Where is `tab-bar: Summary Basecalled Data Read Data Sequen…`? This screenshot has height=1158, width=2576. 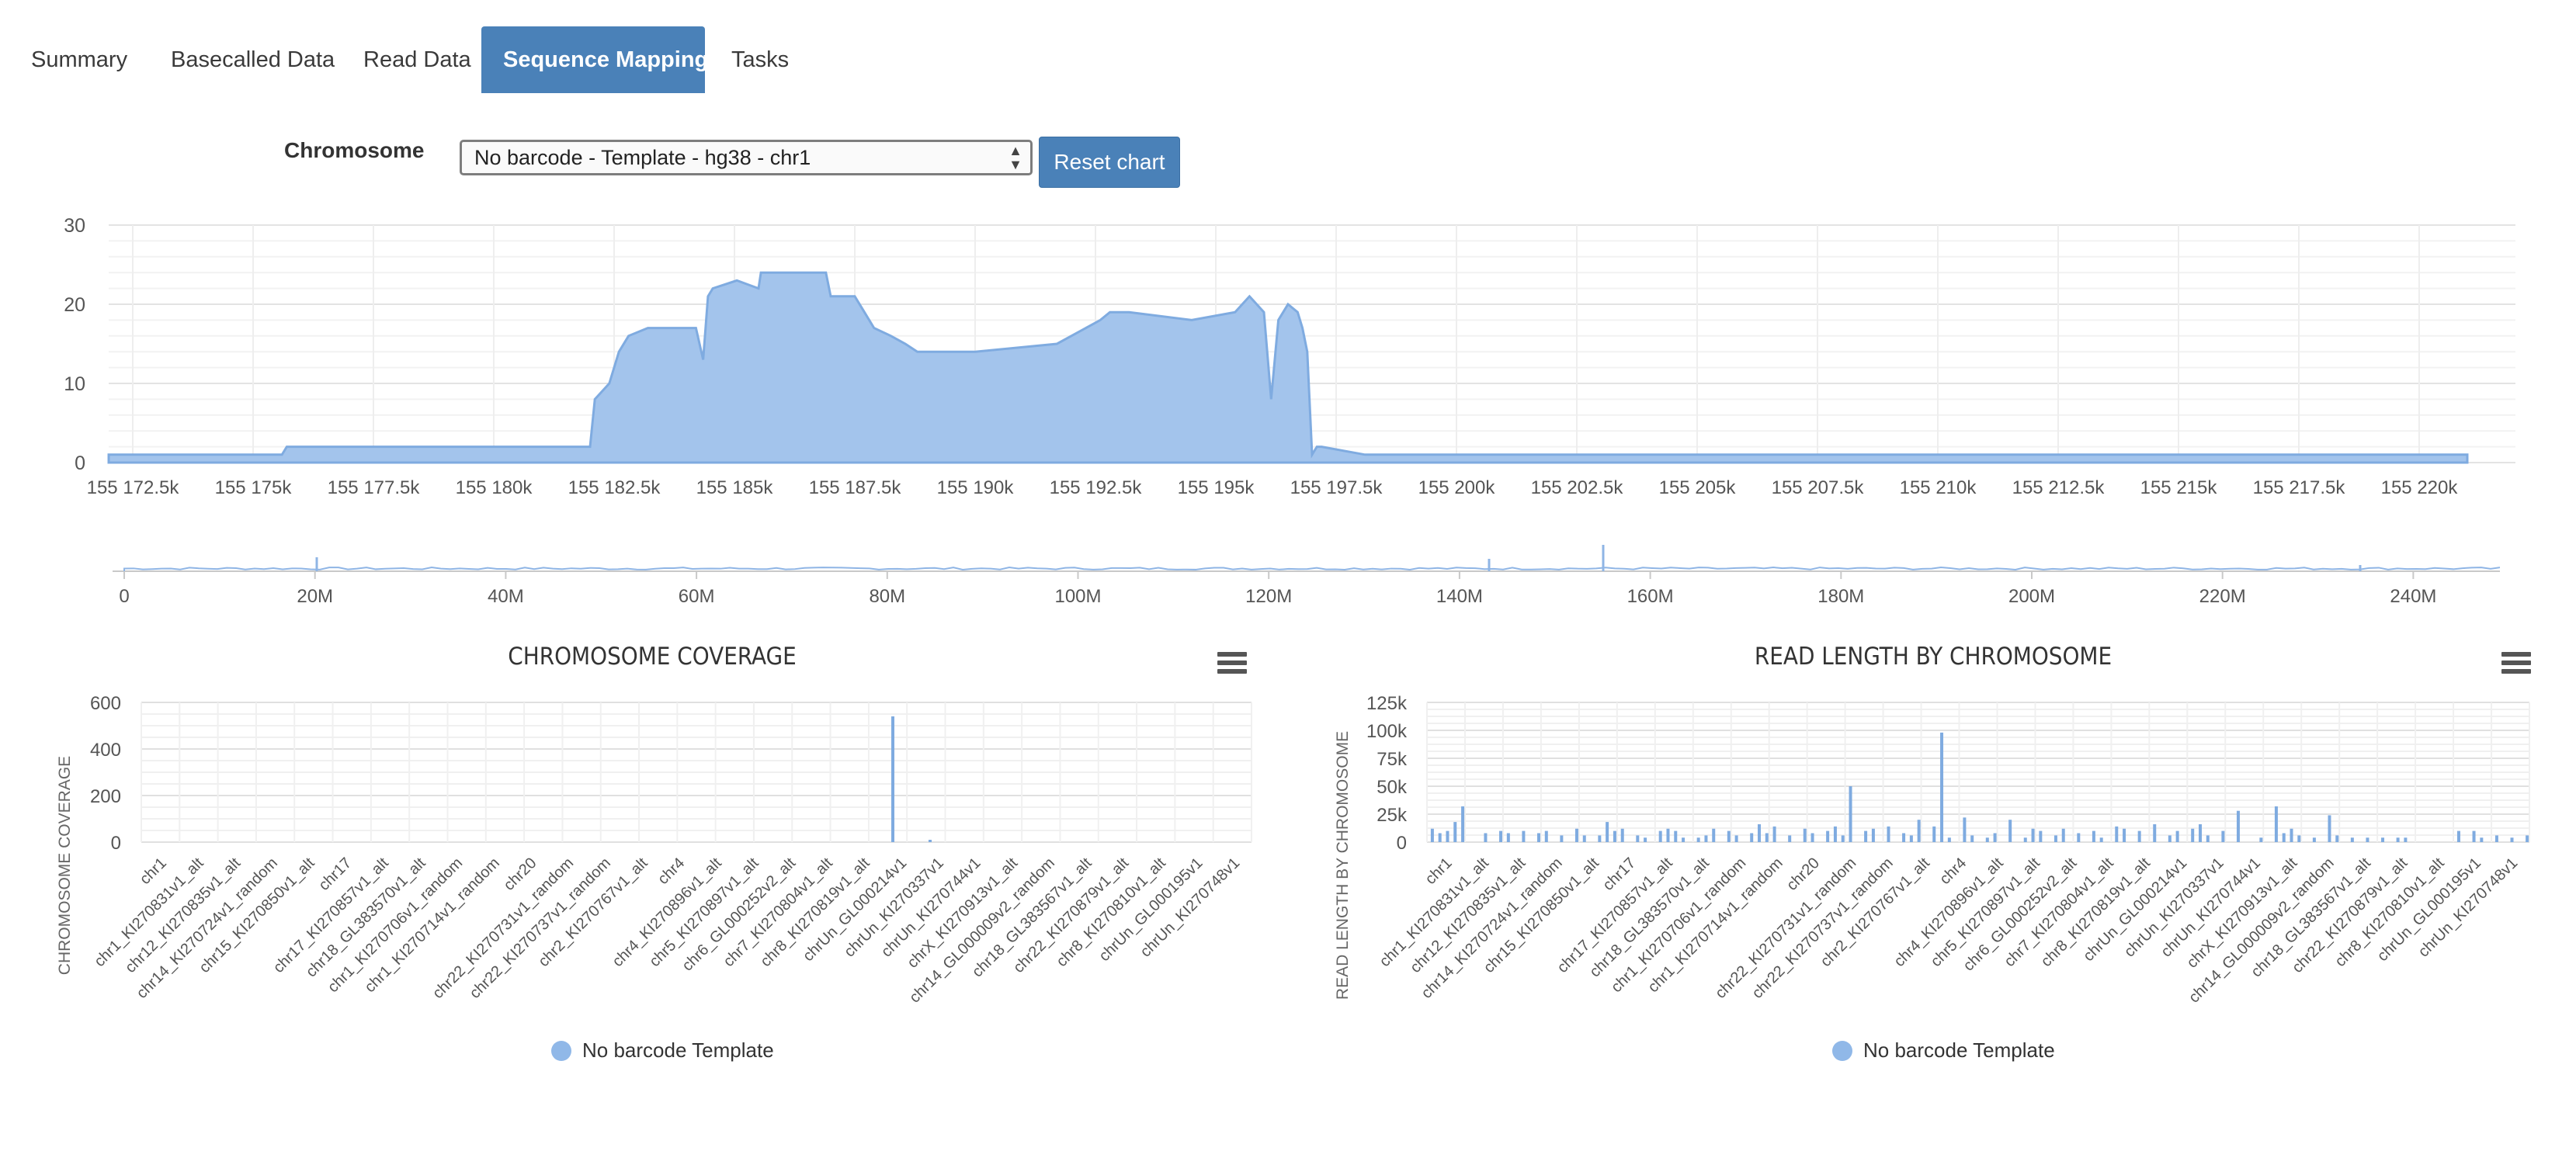 tab-bar: Summary Basecalled Data Read Data Sequen… is located at coordinates (1288, 59).